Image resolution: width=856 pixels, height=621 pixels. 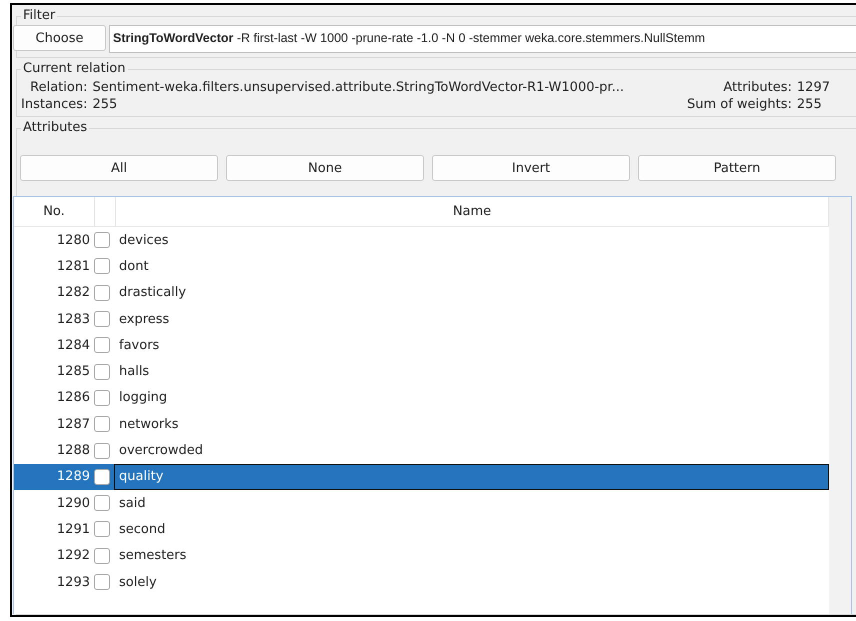 What do you see at coordinates (132, 503) in the screenshot?
I see `attribute-name: said` at bounding box center [132, 503].